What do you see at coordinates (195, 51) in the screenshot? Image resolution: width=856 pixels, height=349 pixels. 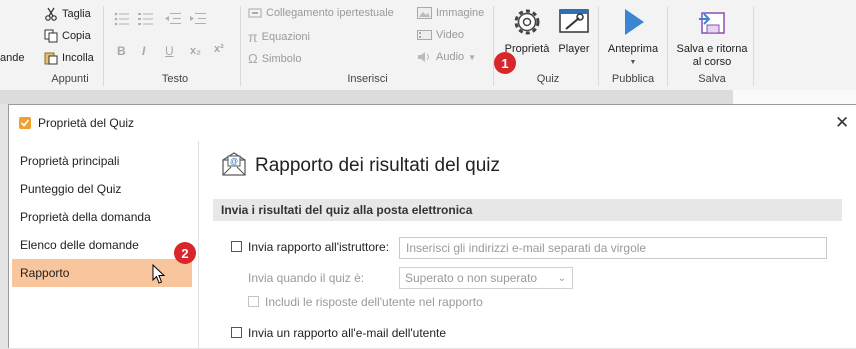 I see `subscript-button: x₂` at bounding box center [195, 51].